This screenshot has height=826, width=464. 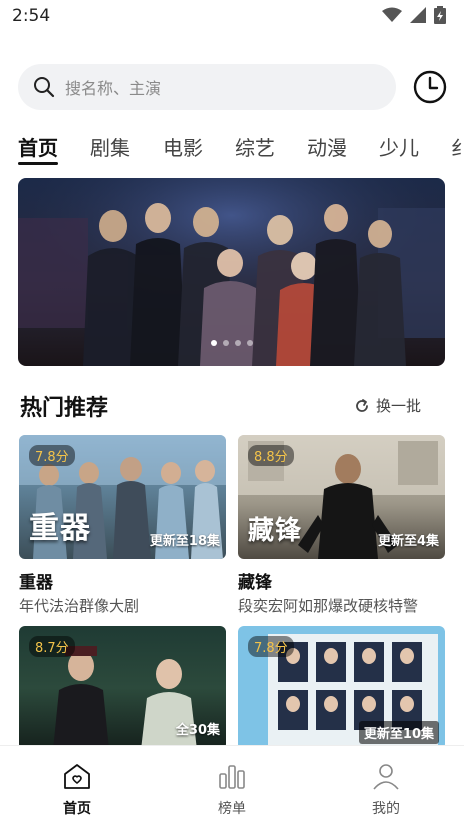 What do you see at coordinates (231, 343) in the screenshot?
I see `banner-pagination` at bounding box center [231, 343].